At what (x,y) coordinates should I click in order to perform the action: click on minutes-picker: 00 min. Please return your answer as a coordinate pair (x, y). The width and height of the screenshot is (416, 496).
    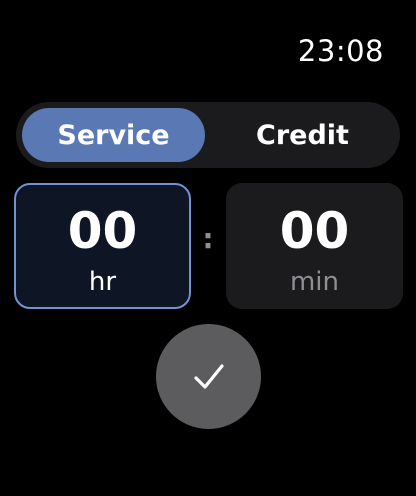
    Looking at the image, I should click on (314, 246).